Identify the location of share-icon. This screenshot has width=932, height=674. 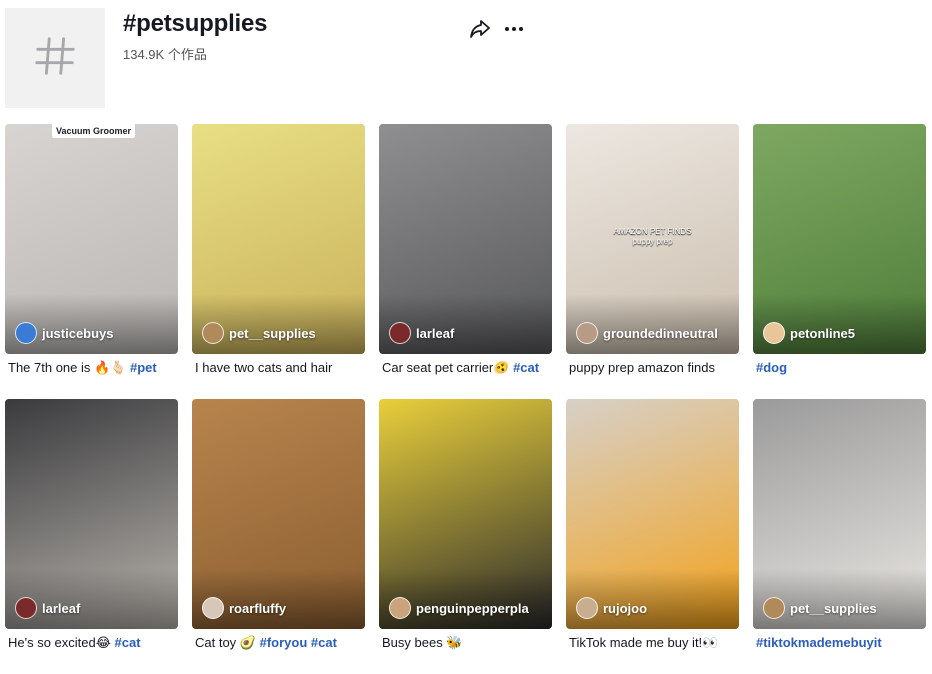
(480, 33).